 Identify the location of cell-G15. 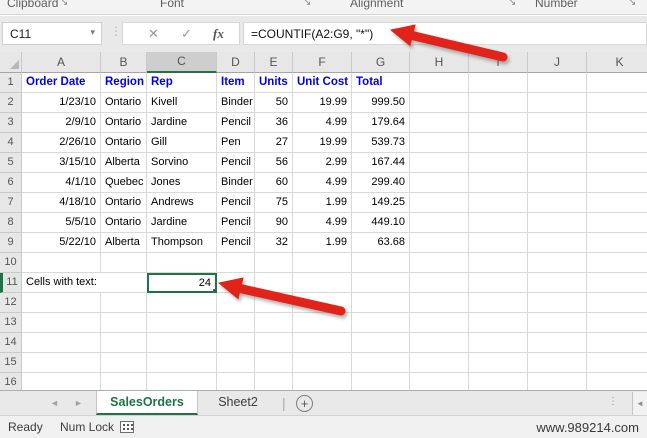
(381, 363).